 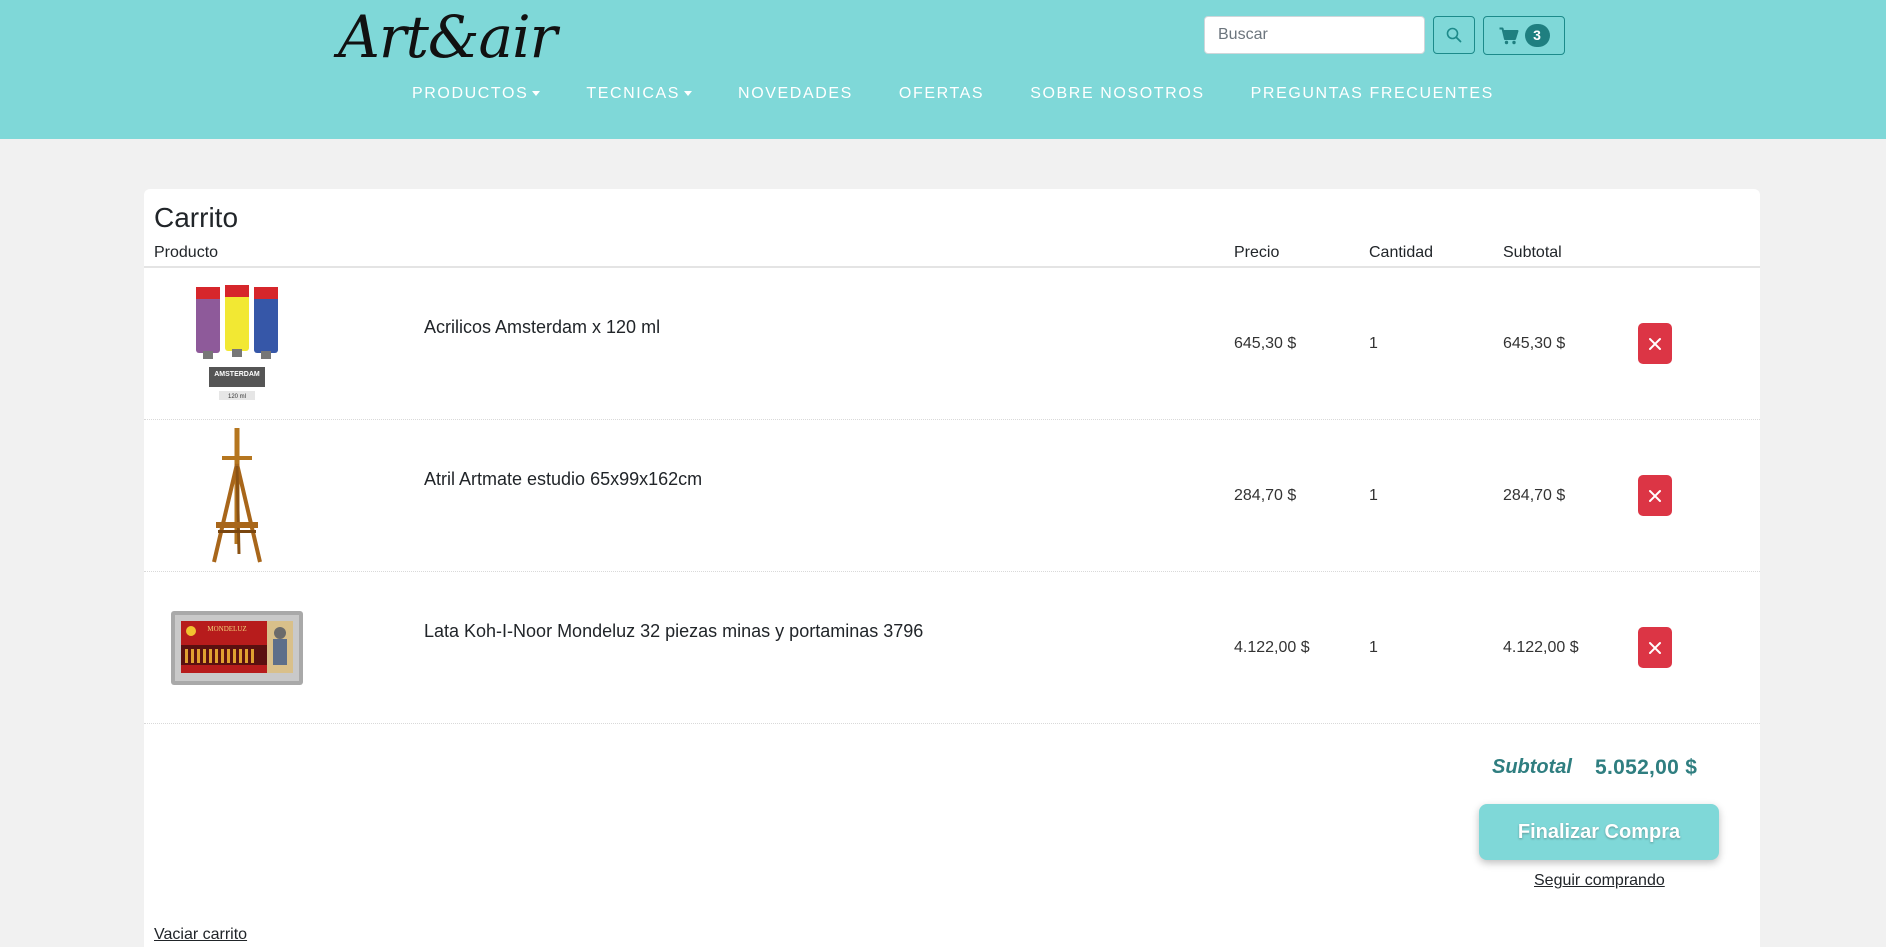 I want to click on checkout-button: Finalizar Compra, so click(x=1599, y=832).